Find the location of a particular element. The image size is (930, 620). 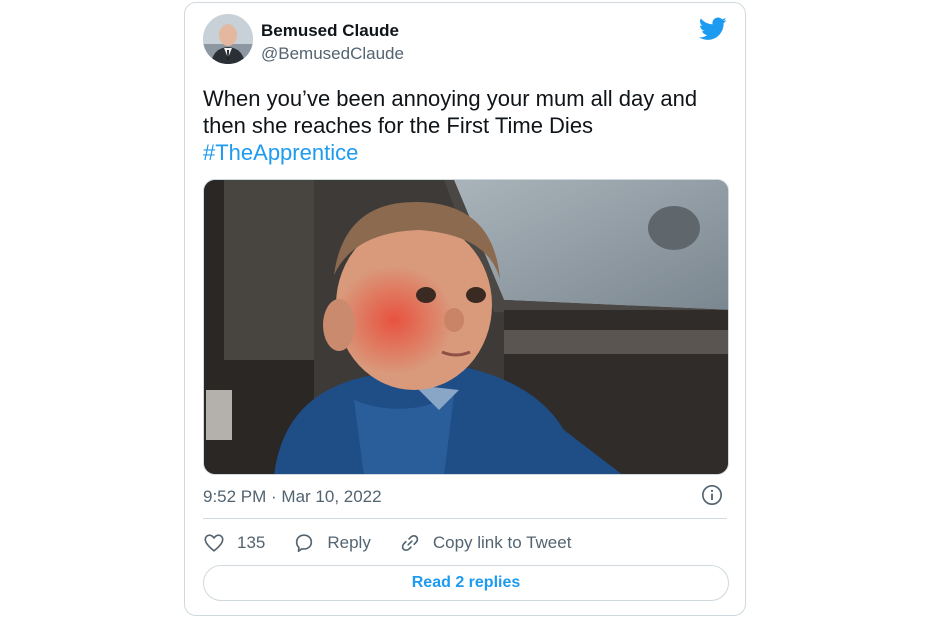

speech-bubble-icon is located at coordinates (304, 543).